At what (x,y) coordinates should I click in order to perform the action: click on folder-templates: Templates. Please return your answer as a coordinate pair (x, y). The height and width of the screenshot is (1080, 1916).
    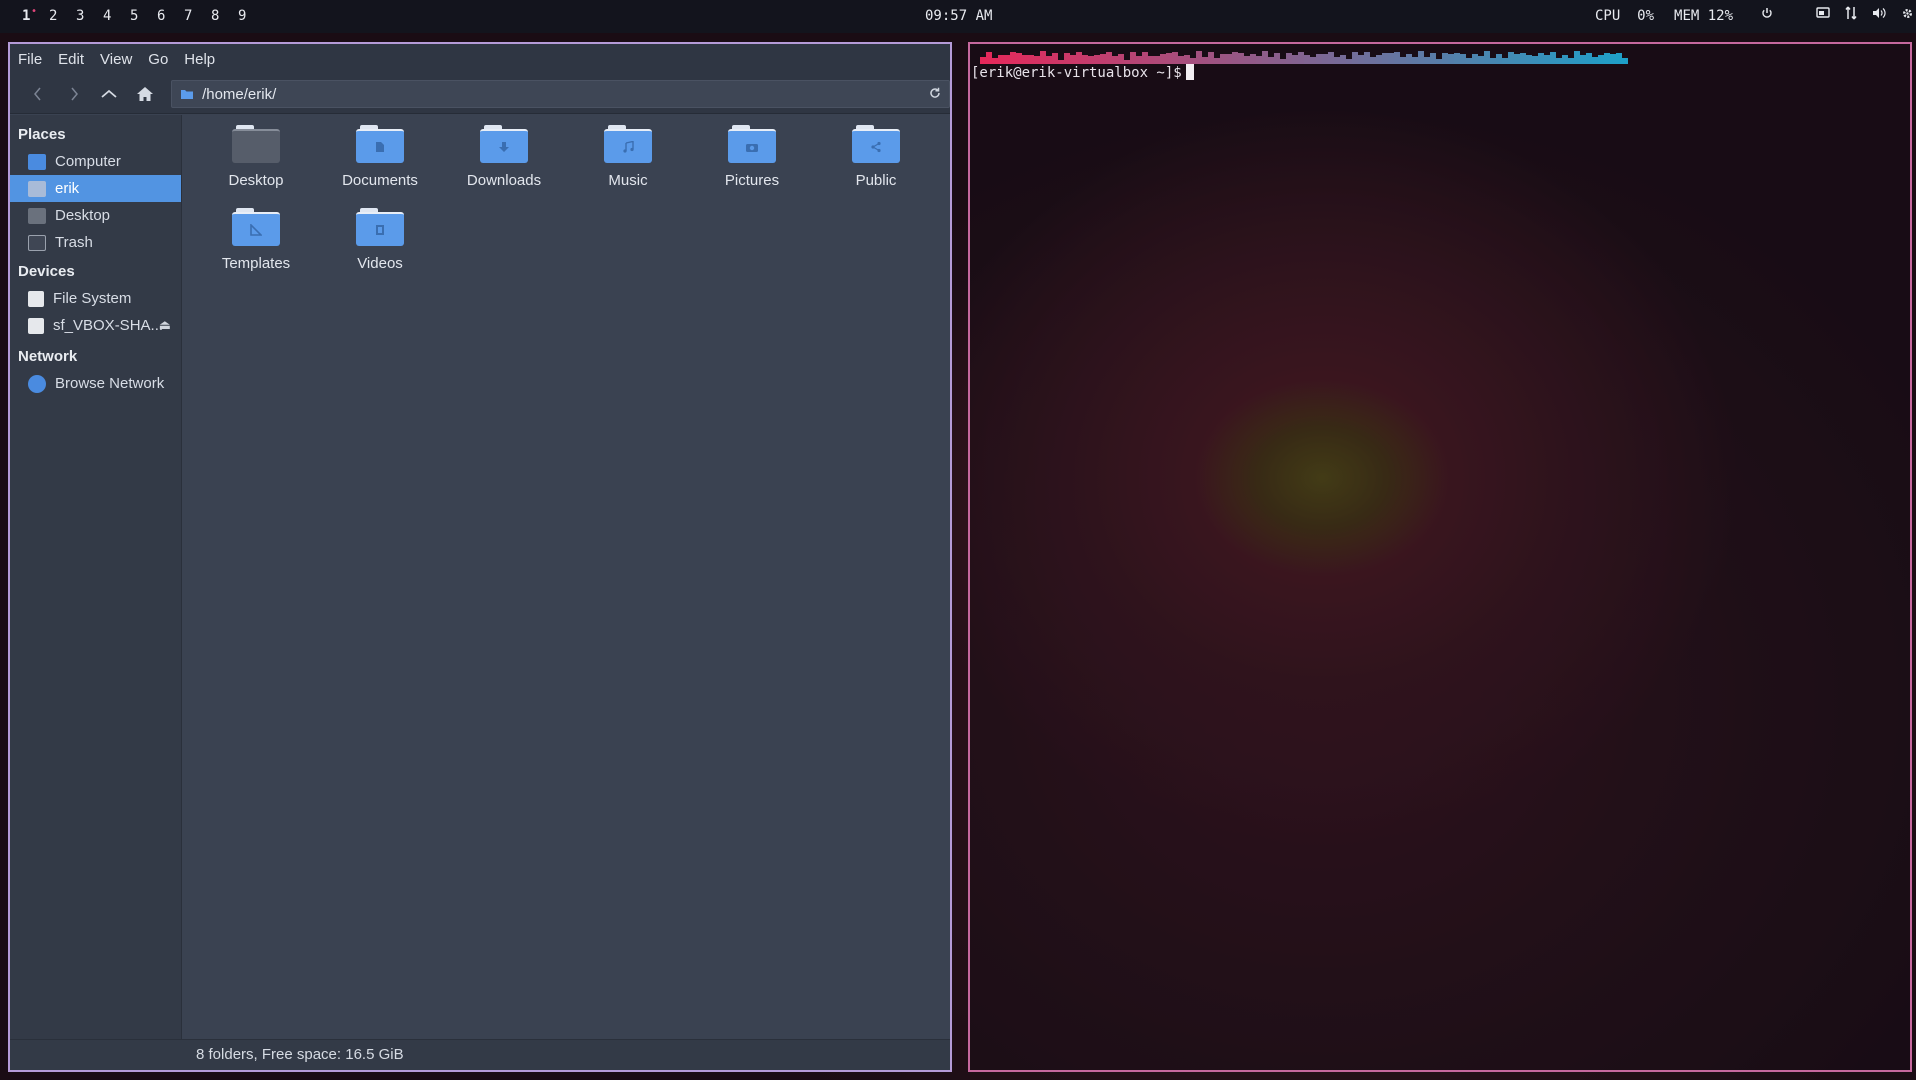
    Looking at the image, I should click on (256, 241).